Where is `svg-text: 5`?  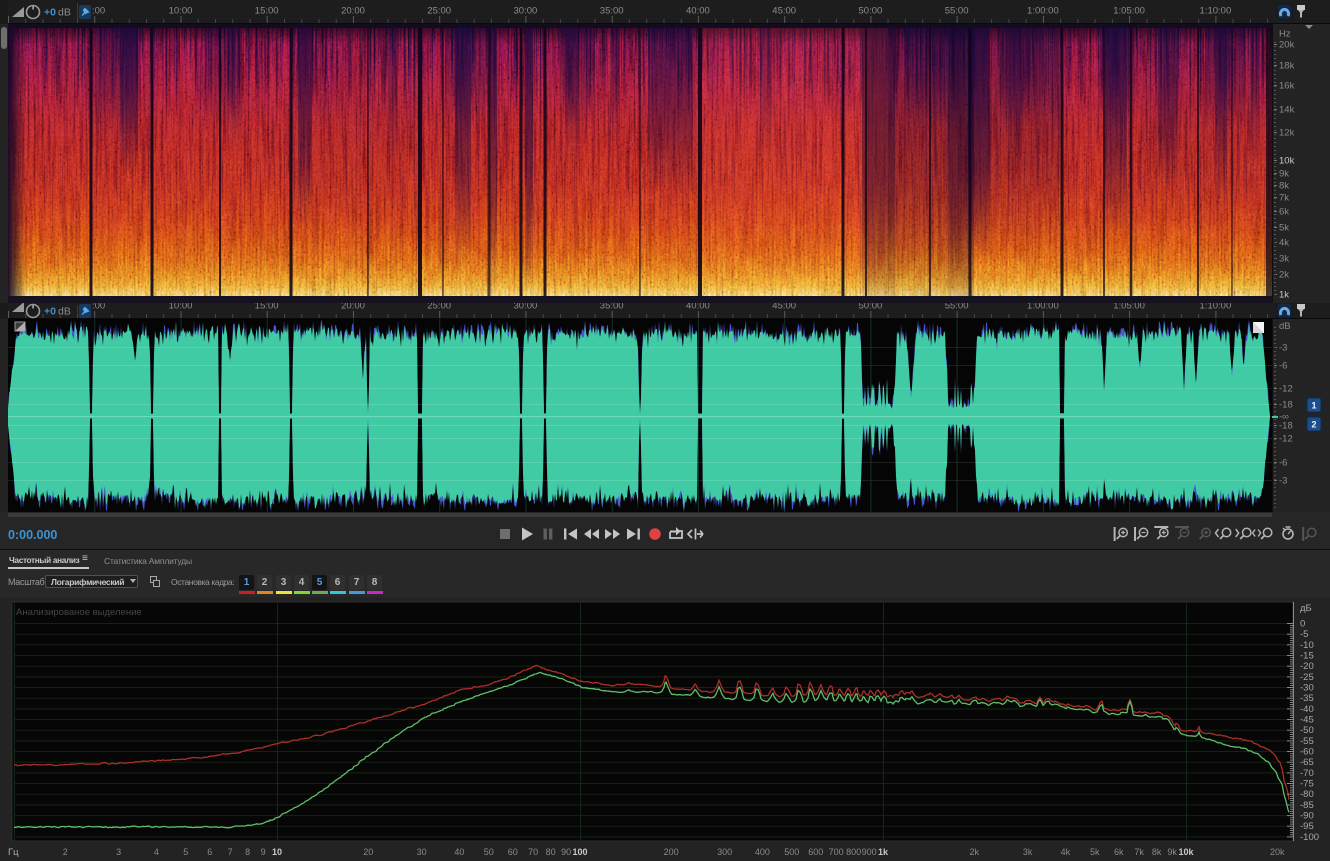 svg-text: 5 is located at coordinates (185, 852).